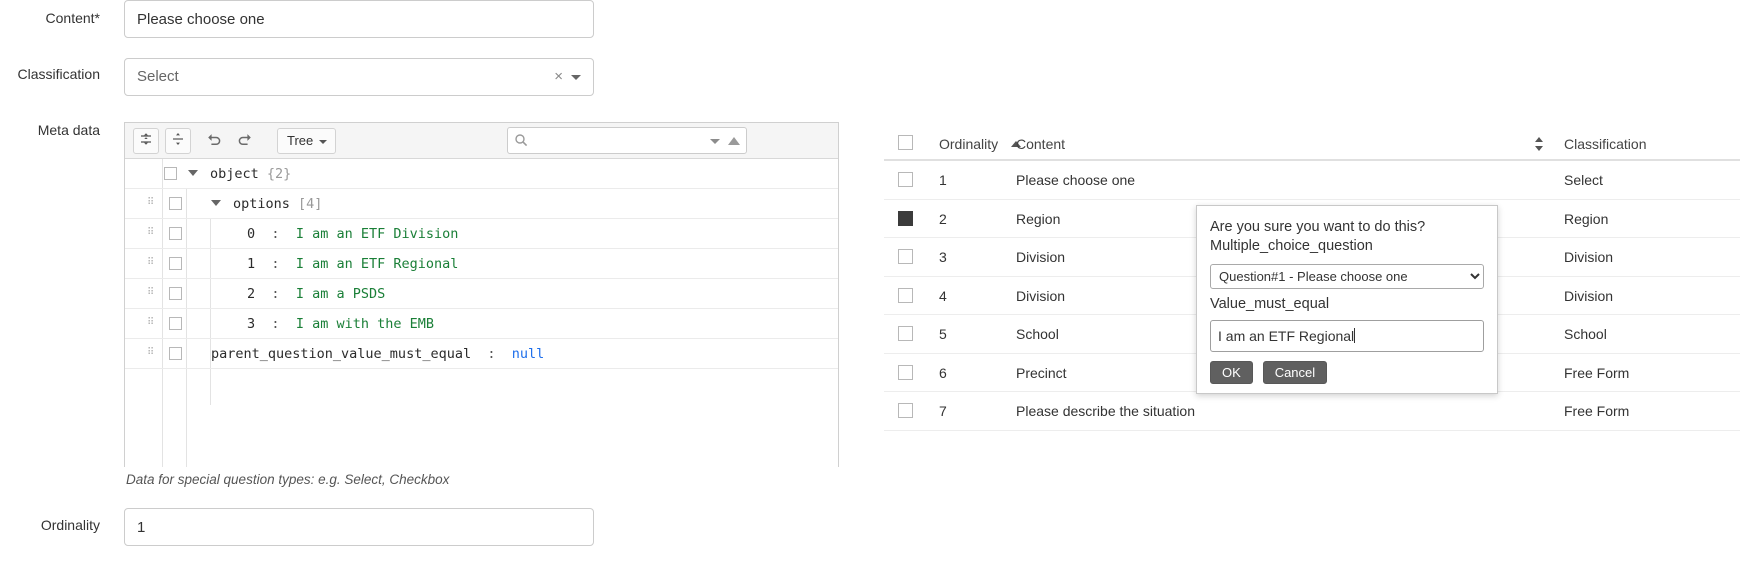 This screenshot has height=565, width=1740. Describe the element at coordinates (146, 141) in the screenshot. I see `expand-all-icon` at that location.